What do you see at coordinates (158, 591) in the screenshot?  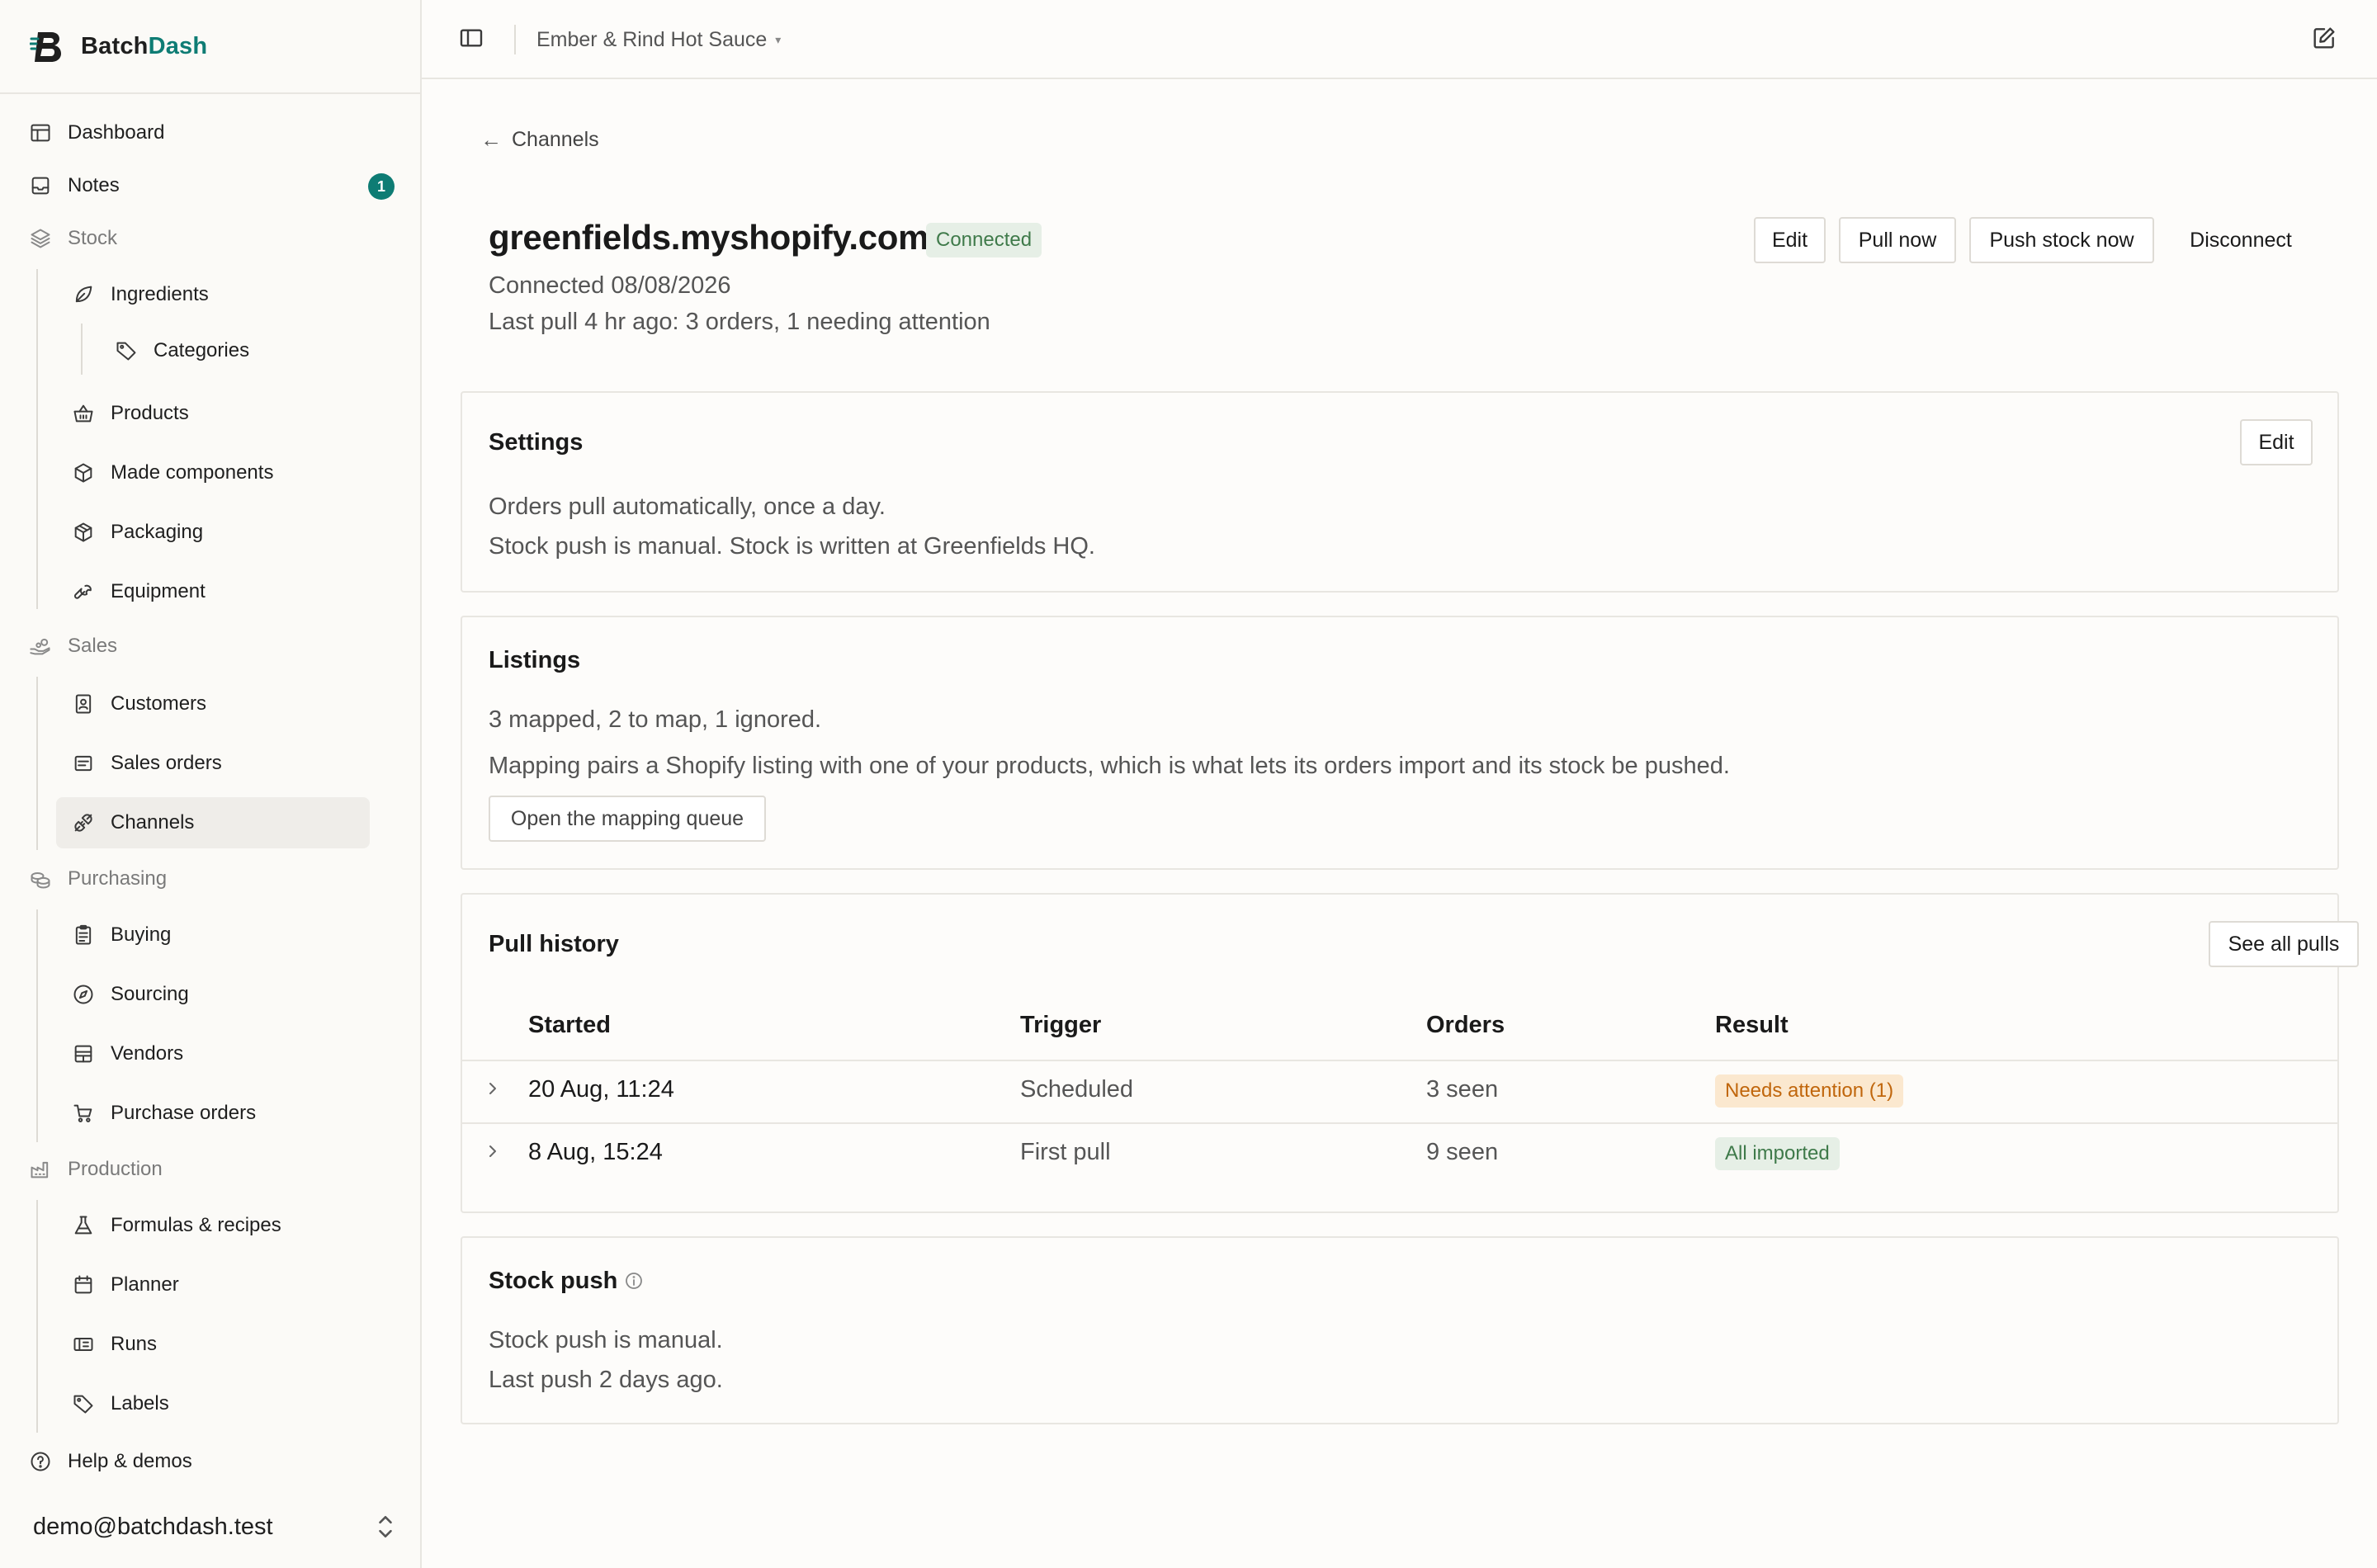 I see `sidebar-item-label: Equipment` at bounding box center [158, 591].